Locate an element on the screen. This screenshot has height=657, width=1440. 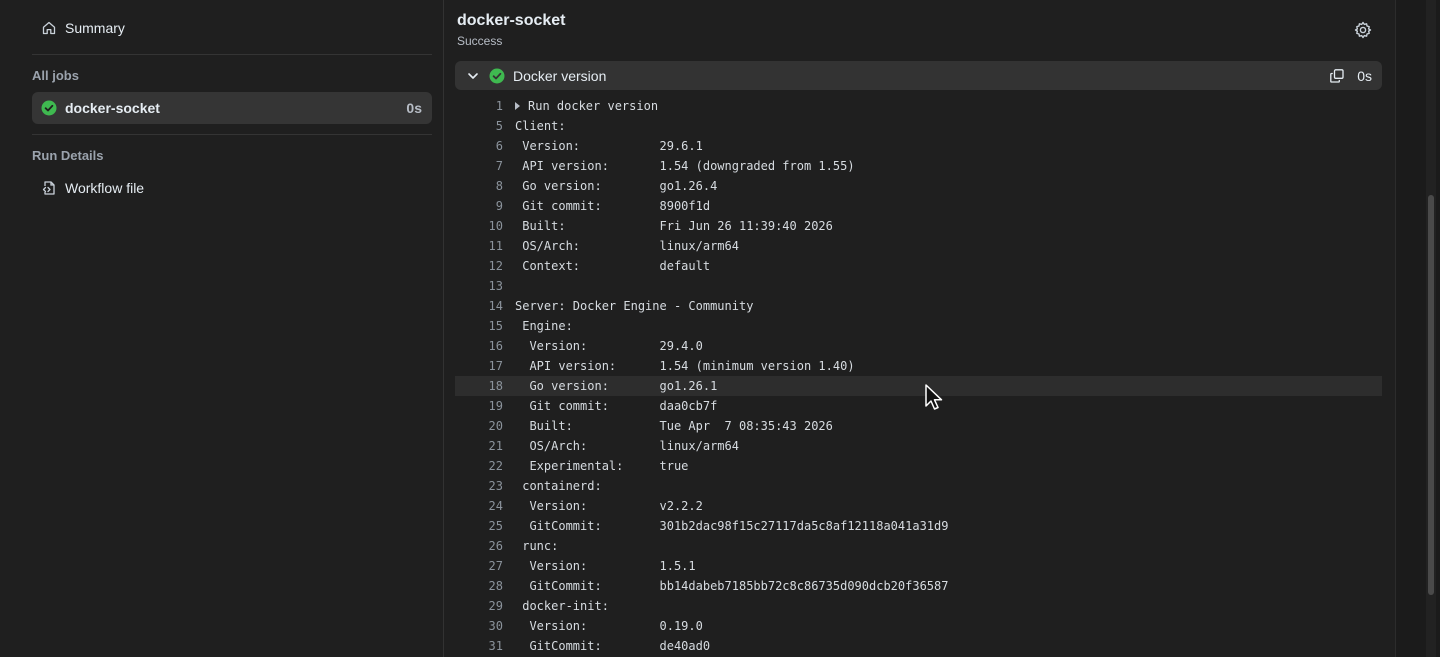
line-number: 30 is located at coordinates (479, 626).